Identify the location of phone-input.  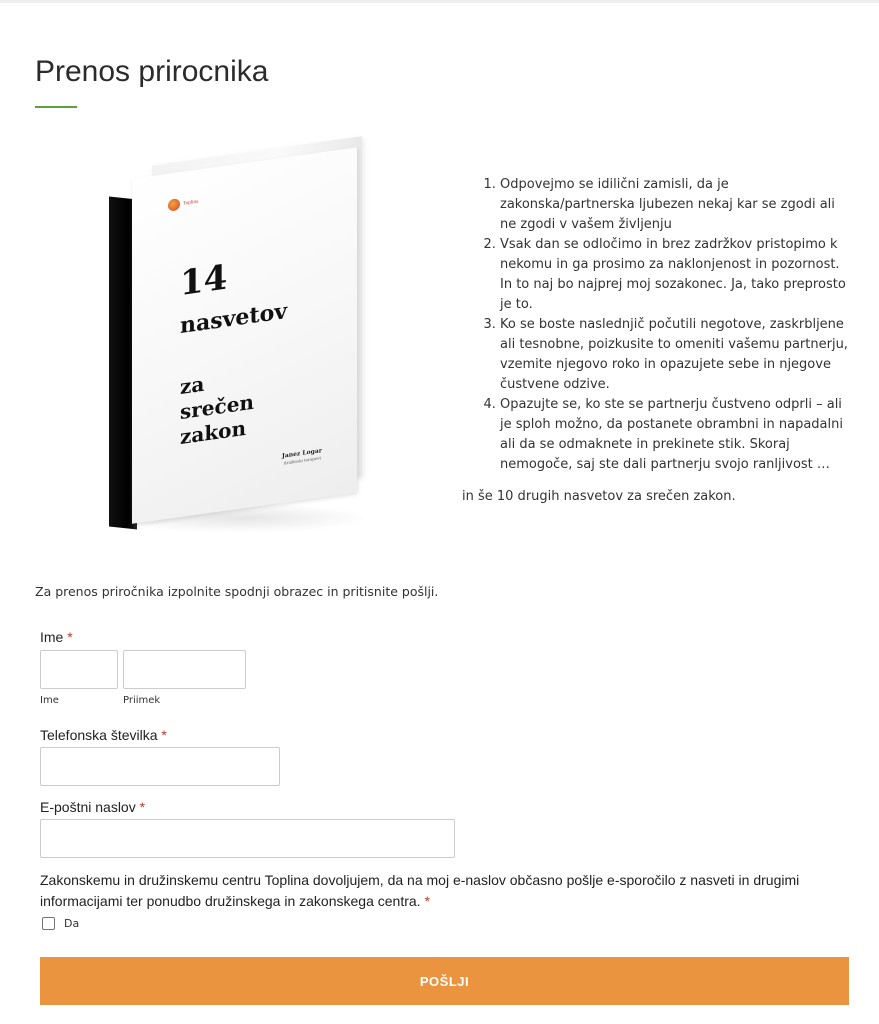
(160, 766).